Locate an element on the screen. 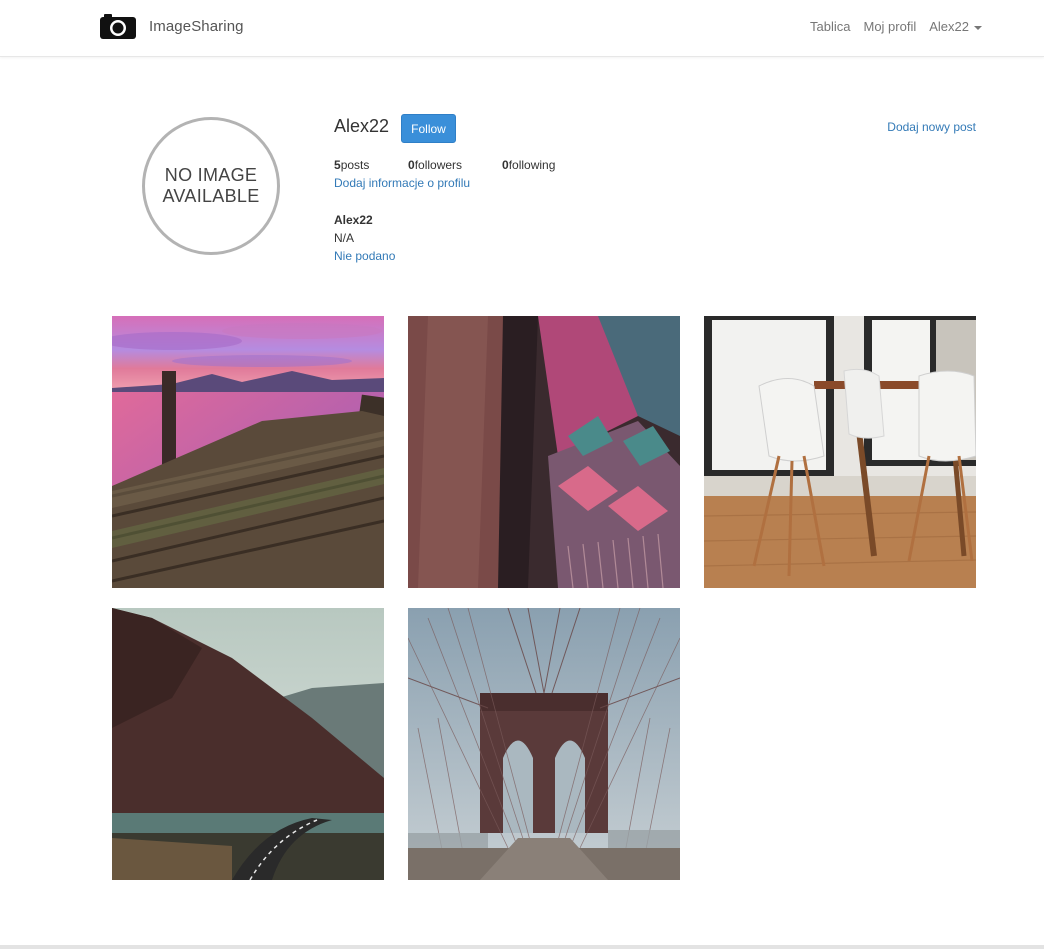  follow-button: Follow is located at coordinates (428, 128).